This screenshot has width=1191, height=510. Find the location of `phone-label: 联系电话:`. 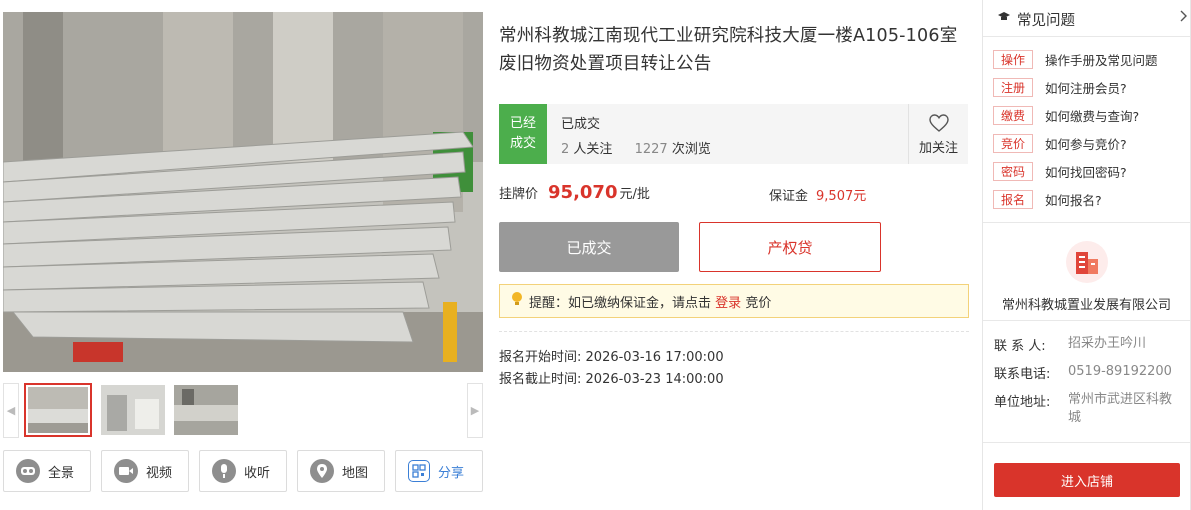

phone-label: 联系电话: is located at coordinates (1022, 374).